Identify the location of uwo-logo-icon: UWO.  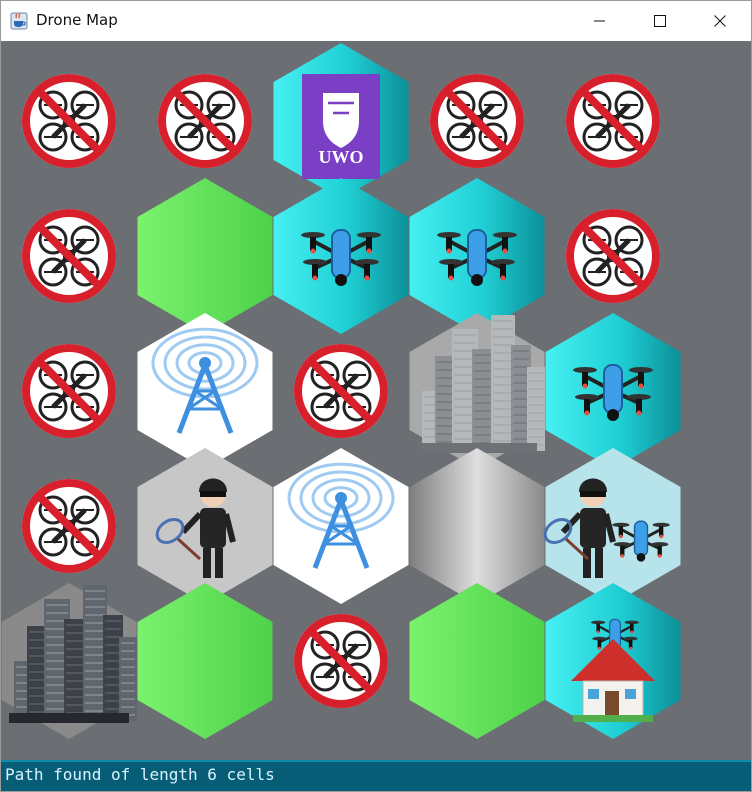
(341, 126).